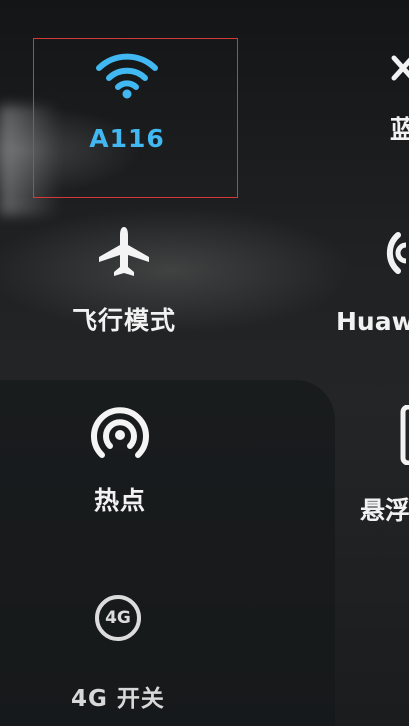 This screenshot has height=726, width=409. Describe the element at coordinates (118, 654) in the screenshot. I see `tile-mobile-data: 4G 4G 开关` at that location.